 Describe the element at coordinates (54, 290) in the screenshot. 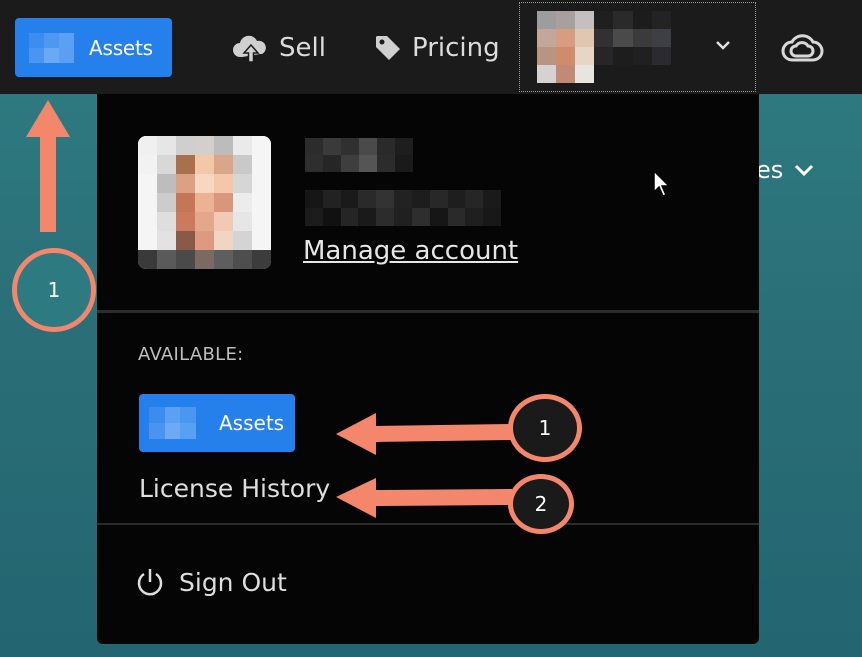

I see `annotation-callout-top: 1` at that location.